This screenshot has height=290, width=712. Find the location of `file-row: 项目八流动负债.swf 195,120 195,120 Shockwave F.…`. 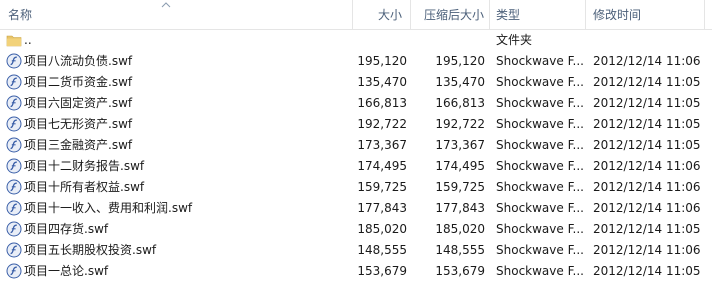

file-row: 项目八流动负债.swf 195,120 195,120 Shockwave F.… is located at coordinates (356, 61).